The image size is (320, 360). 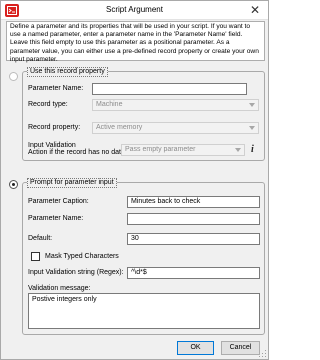 I want to click on dialog-title: Script Argument, so click(x=134, y=9).